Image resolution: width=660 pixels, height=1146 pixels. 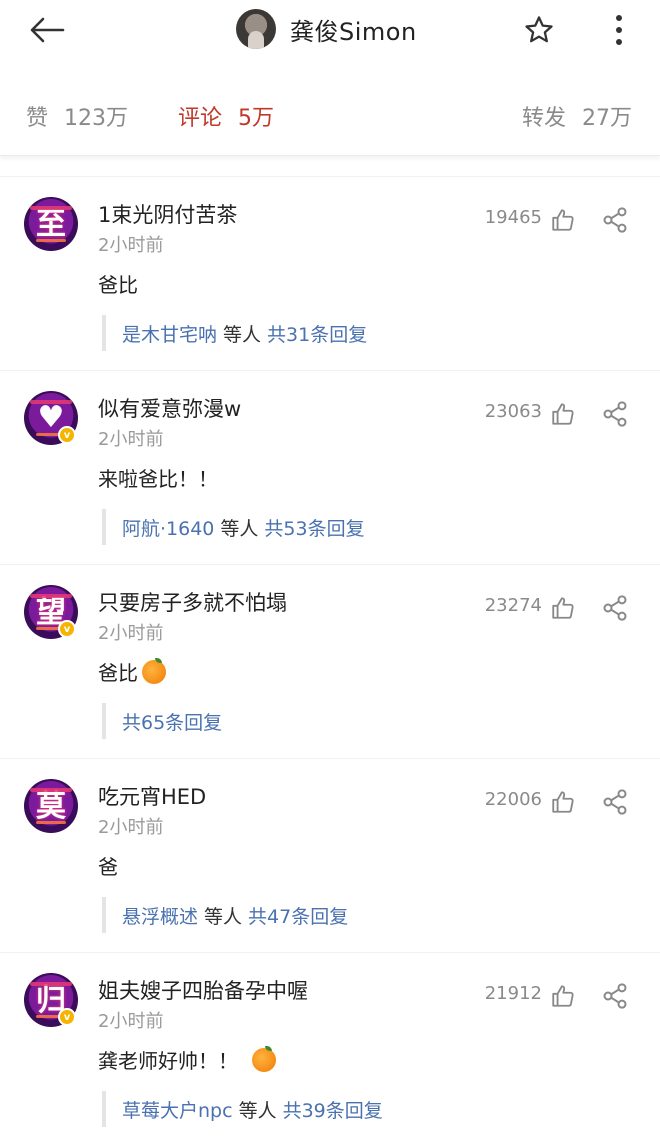 I want to click on reply-user-link: 阿航·1640, so click(x=168, y=527).